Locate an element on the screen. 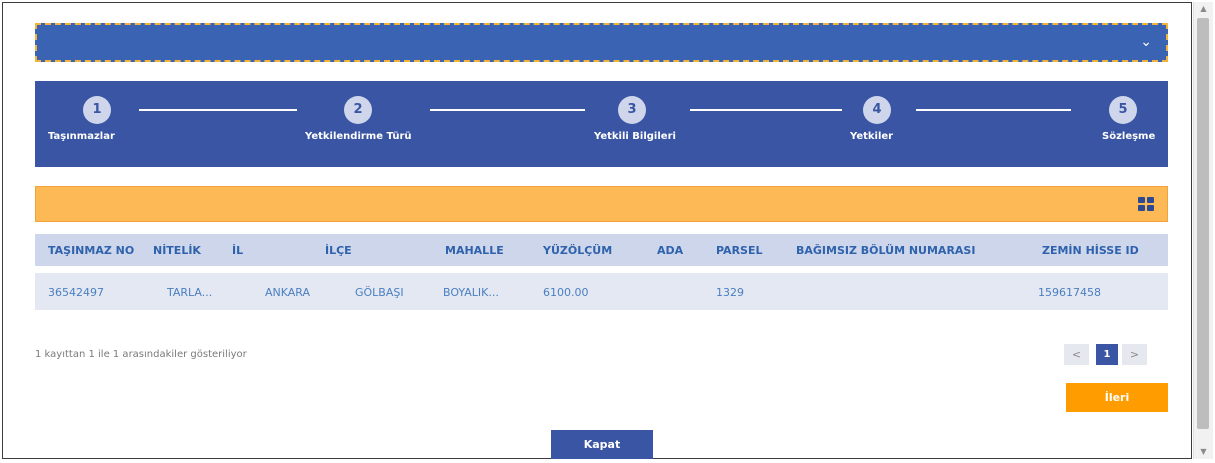 The height and width of the screenshot is (463, 1215). step-4-indicator: 4 is located at coordinates (877, 110).